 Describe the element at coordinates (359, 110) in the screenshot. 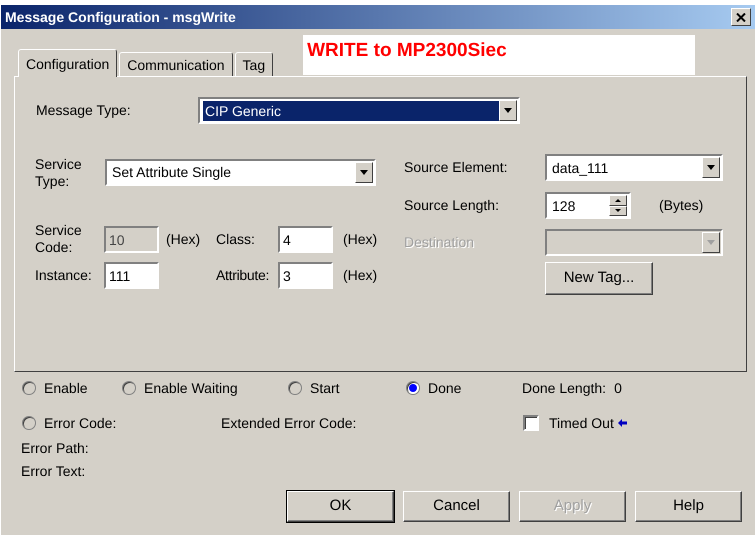

I see `message-type-dropdown: CIP Generic` at that location.